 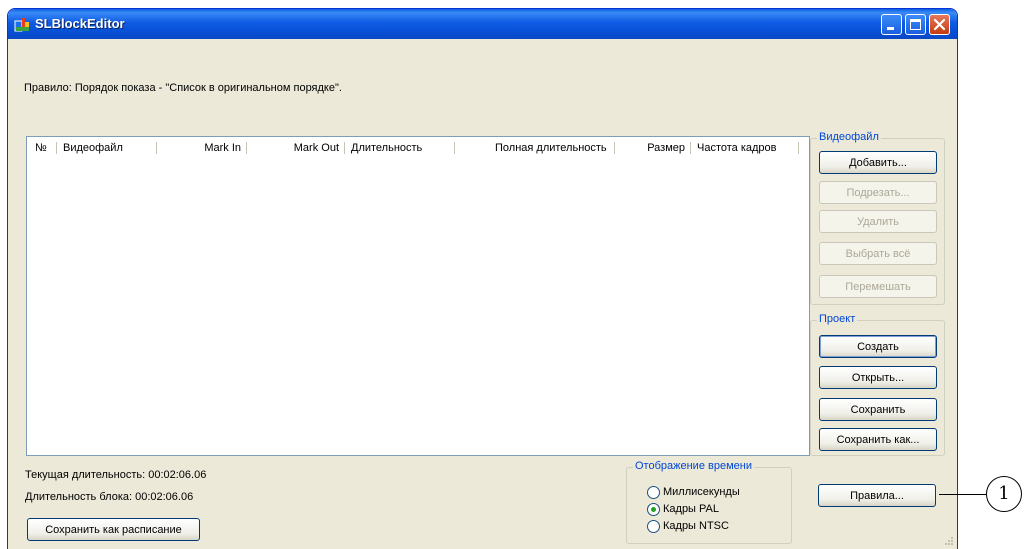 I want to click on column-header-duration: Длительность, so click(x=400, y=148).